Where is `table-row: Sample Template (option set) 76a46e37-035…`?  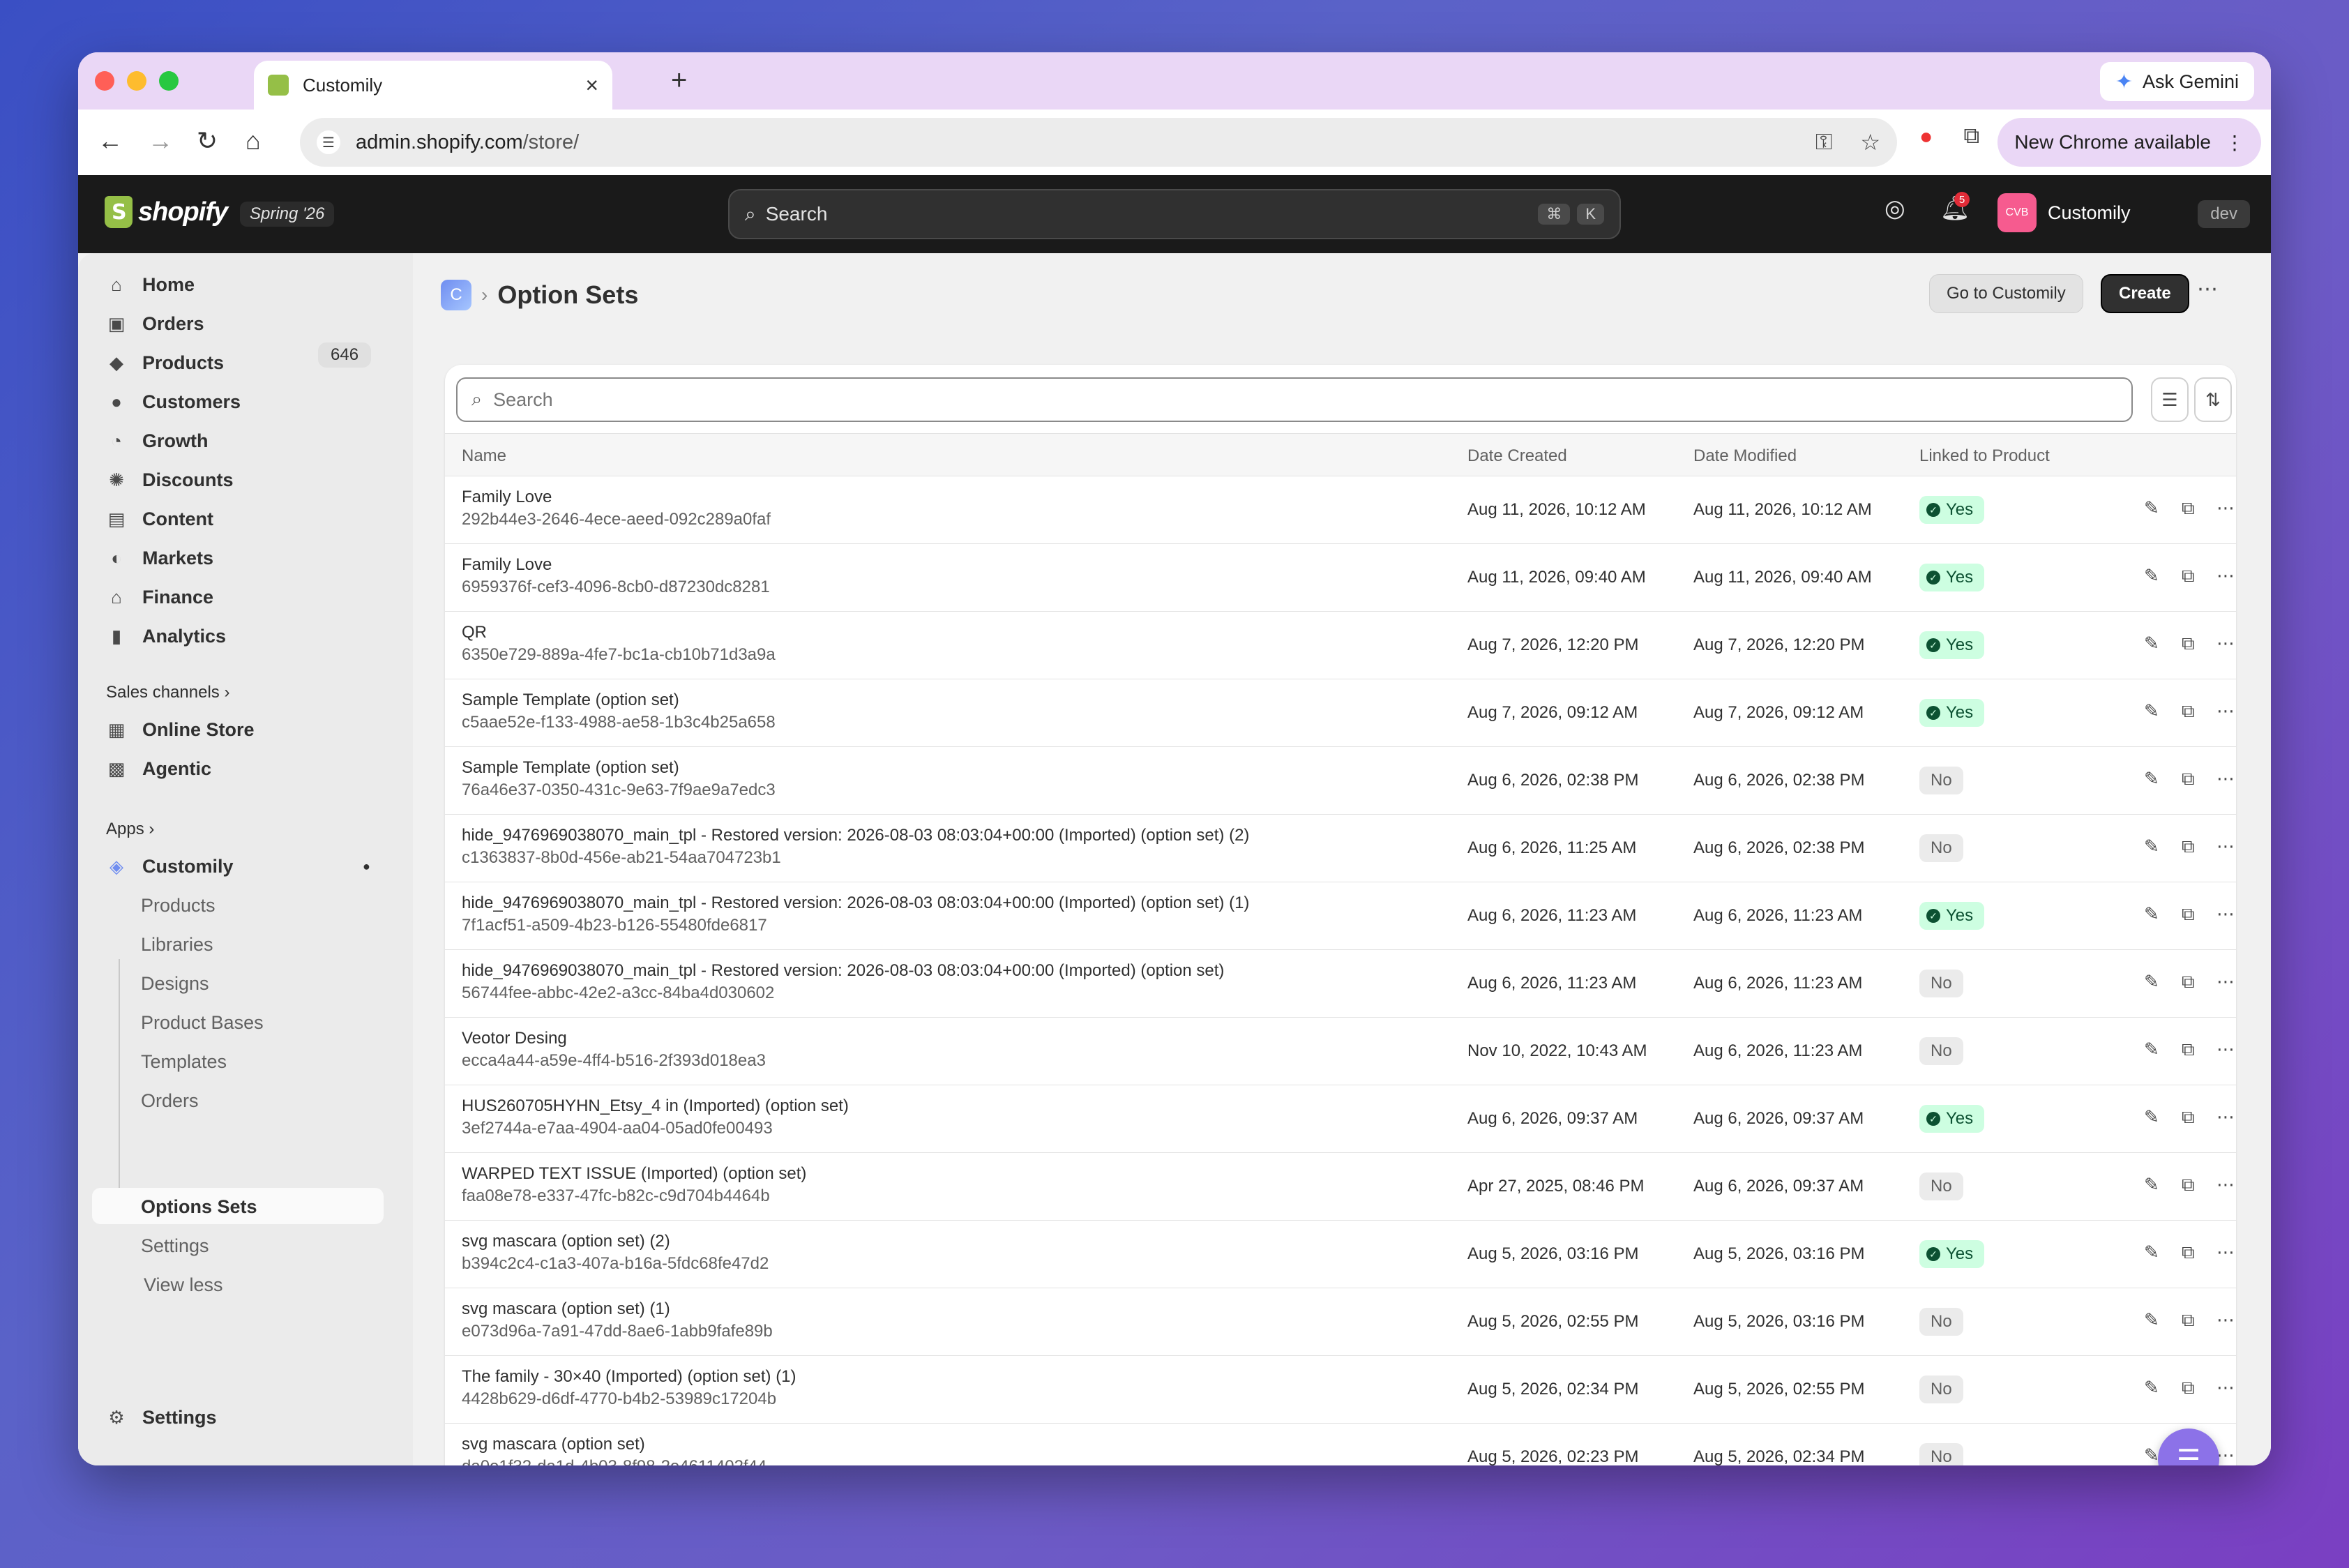
table-row: Sample Template (option set) 76a46e37-035… is located at coordinates (1340, 781).